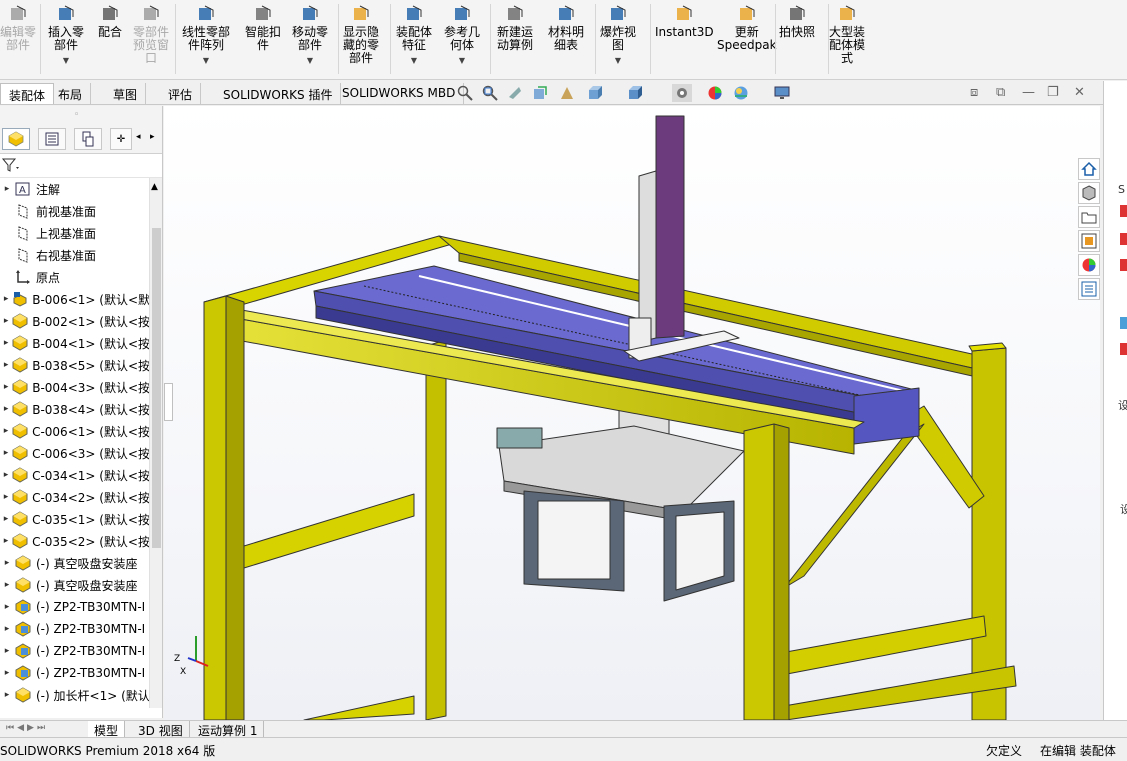  I want to click on dynamic-annotation-icon, so click(567, 93).